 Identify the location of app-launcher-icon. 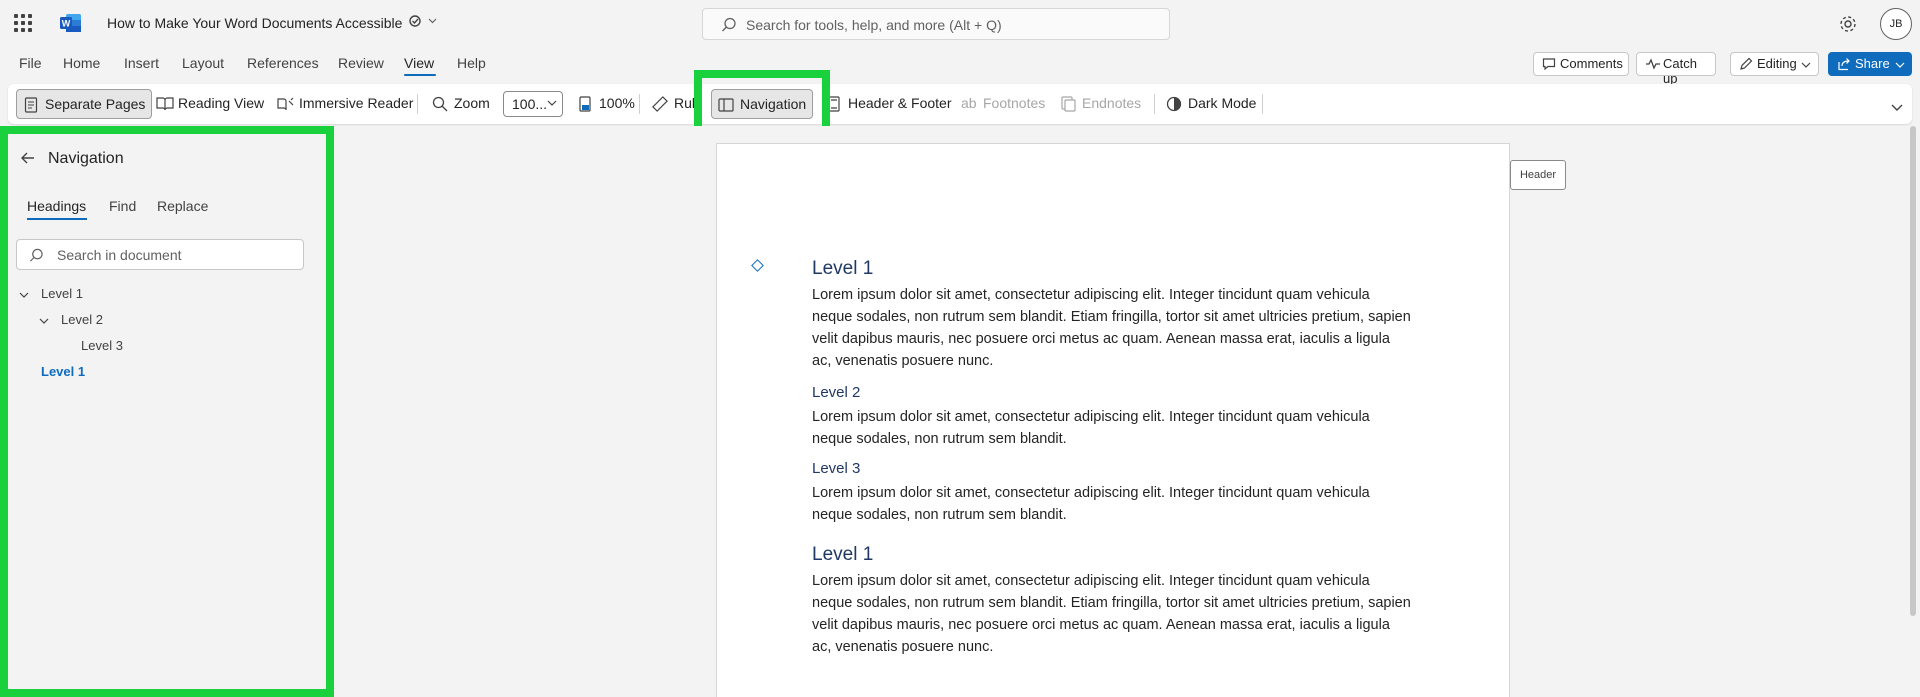
(23, 23).